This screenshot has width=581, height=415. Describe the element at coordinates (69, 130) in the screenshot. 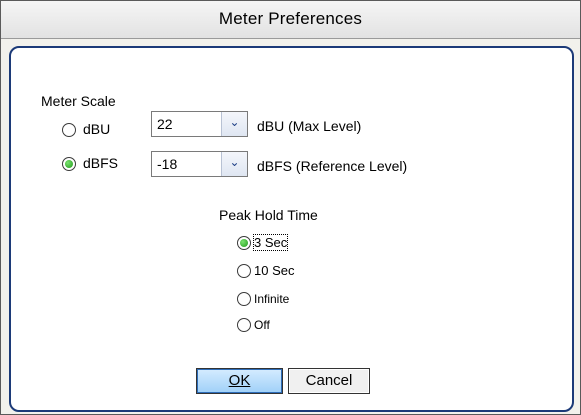

I see `dbu-radio` at that location.